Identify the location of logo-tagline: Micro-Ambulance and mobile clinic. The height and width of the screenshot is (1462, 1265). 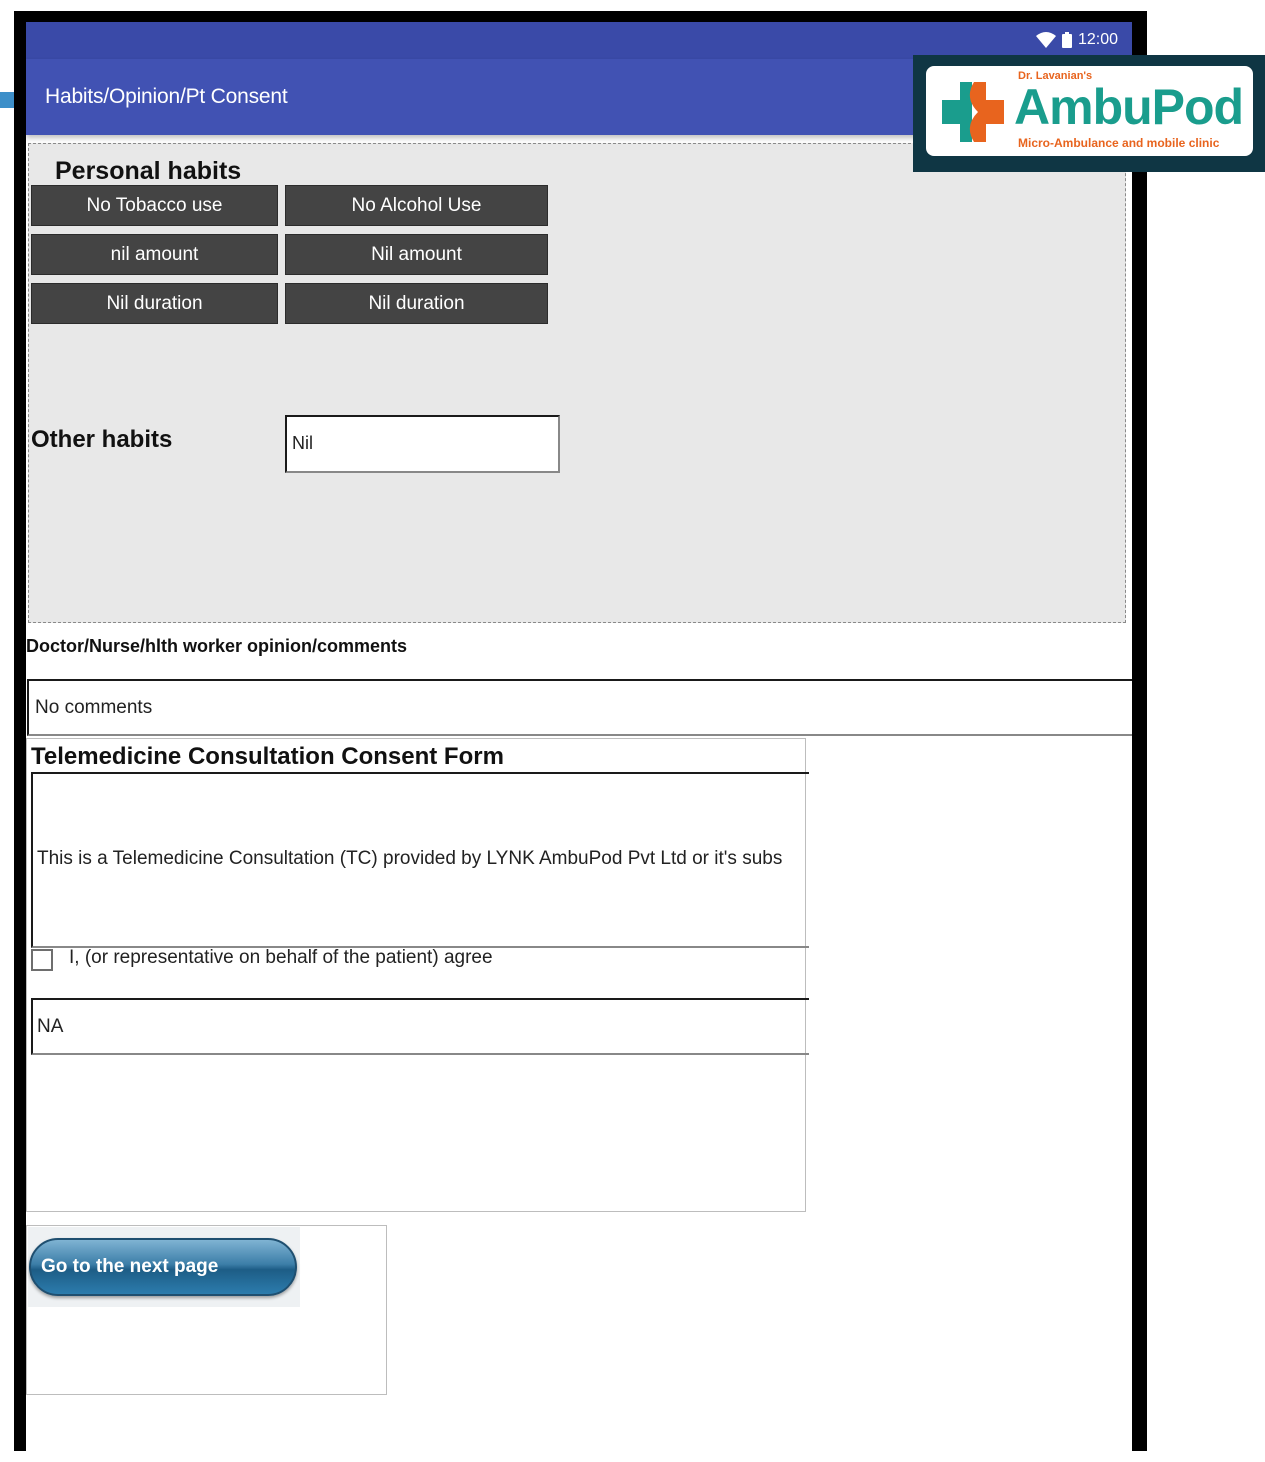
(1119, 143).